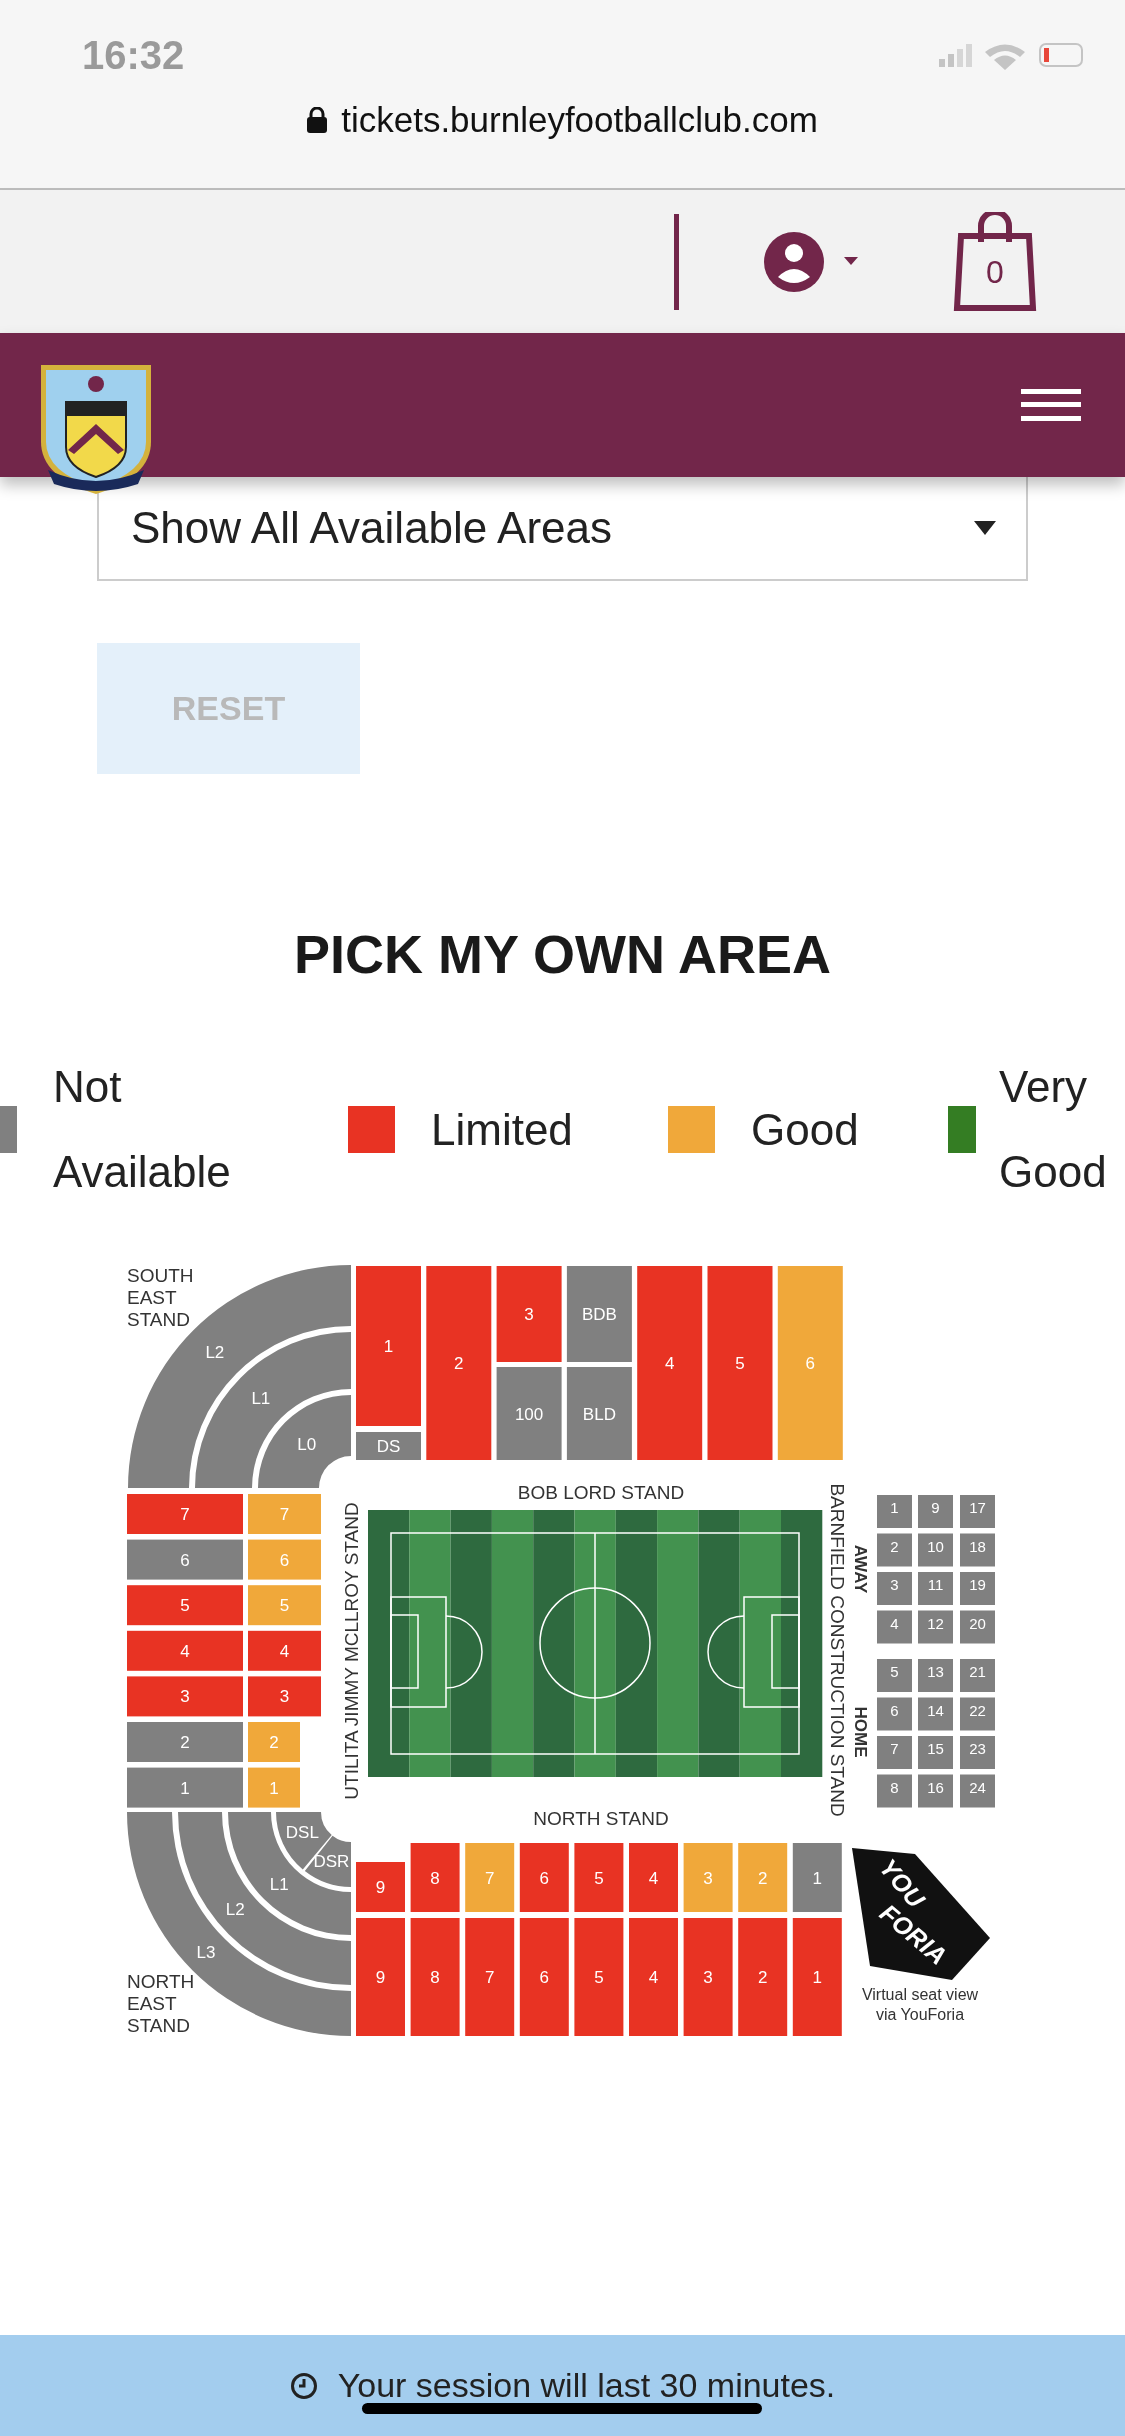 This screenshot has width=1125, height=2436. Describe the element at coordinates (601, 1818) in the screenshot. I see `stand-label: NORTH STAND` at that location.